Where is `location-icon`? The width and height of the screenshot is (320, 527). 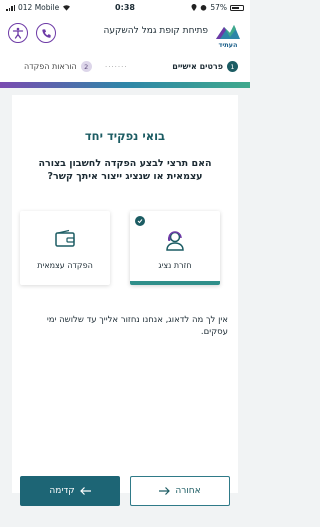
location-icon is located at coordinates (194, 7).